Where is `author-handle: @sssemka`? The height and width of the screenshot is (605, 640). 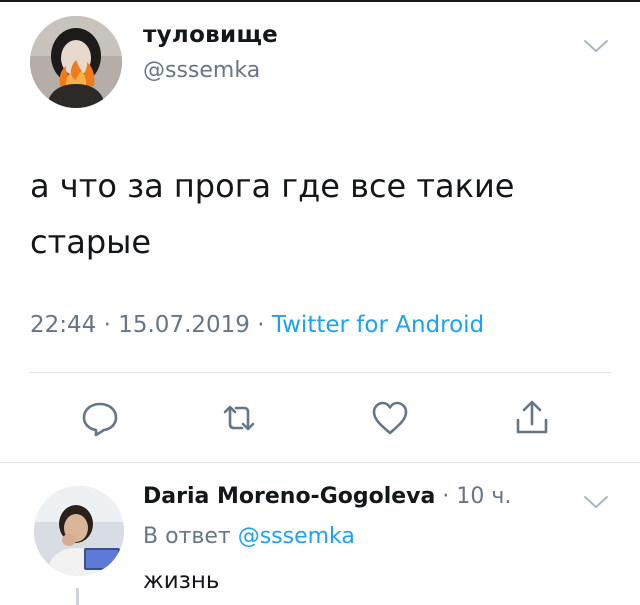
author-handle: @sssemka is located at coordinates (201, 70).